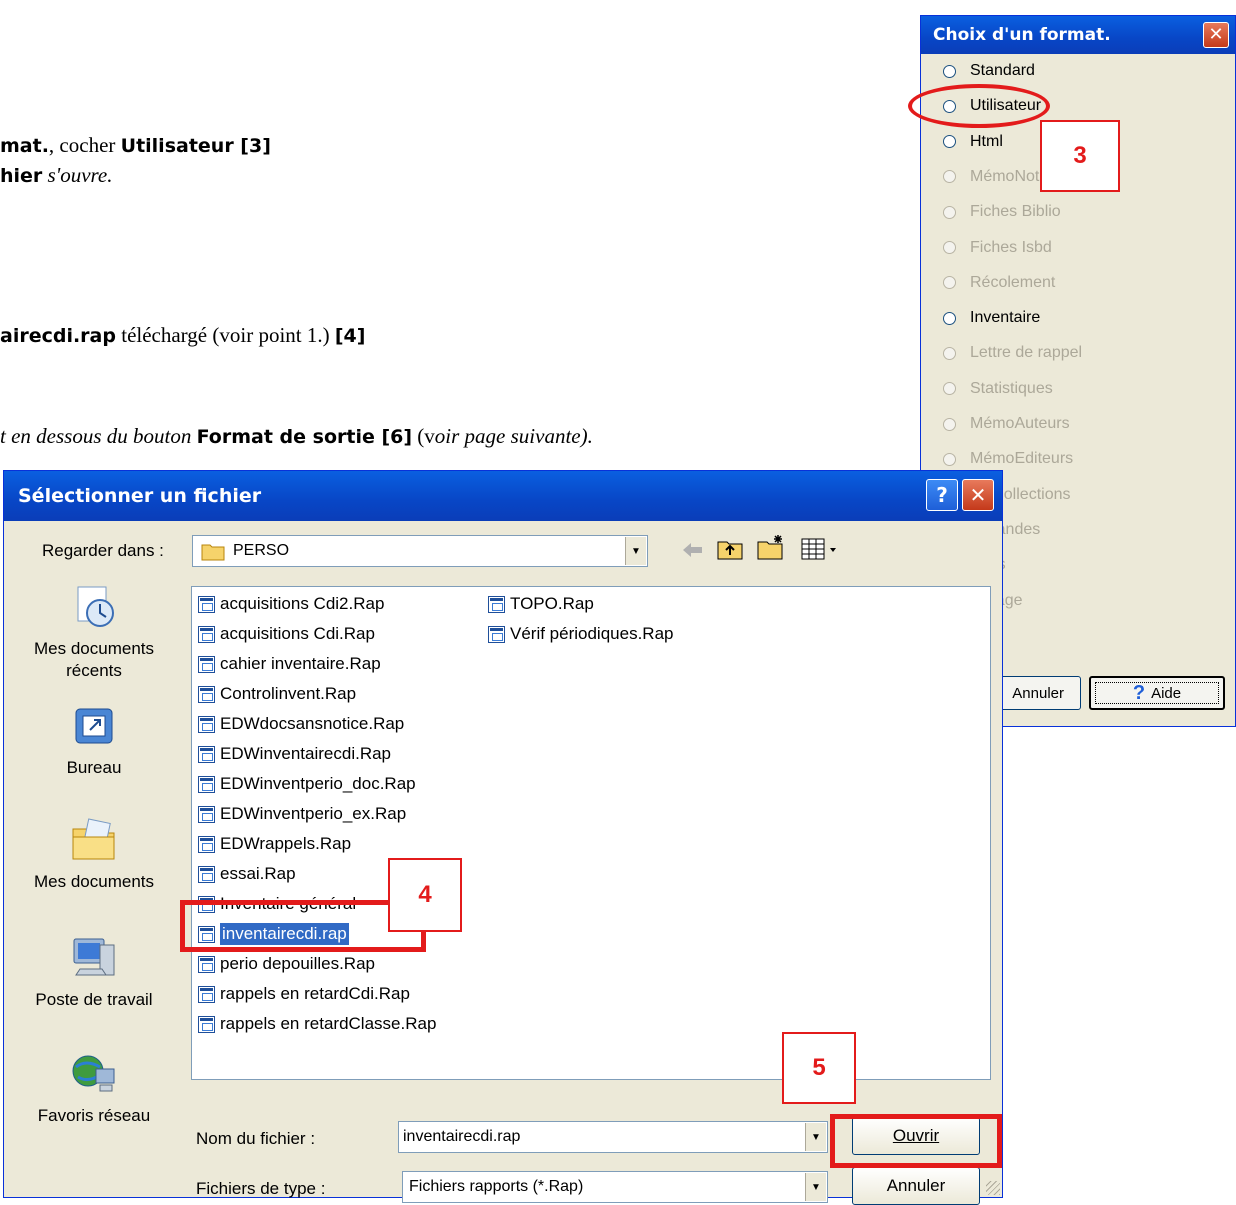 The height and width of the screenshot is (1205, 1236). I want to click on file-item: perio depouilles.Rap, so click(286, 964).